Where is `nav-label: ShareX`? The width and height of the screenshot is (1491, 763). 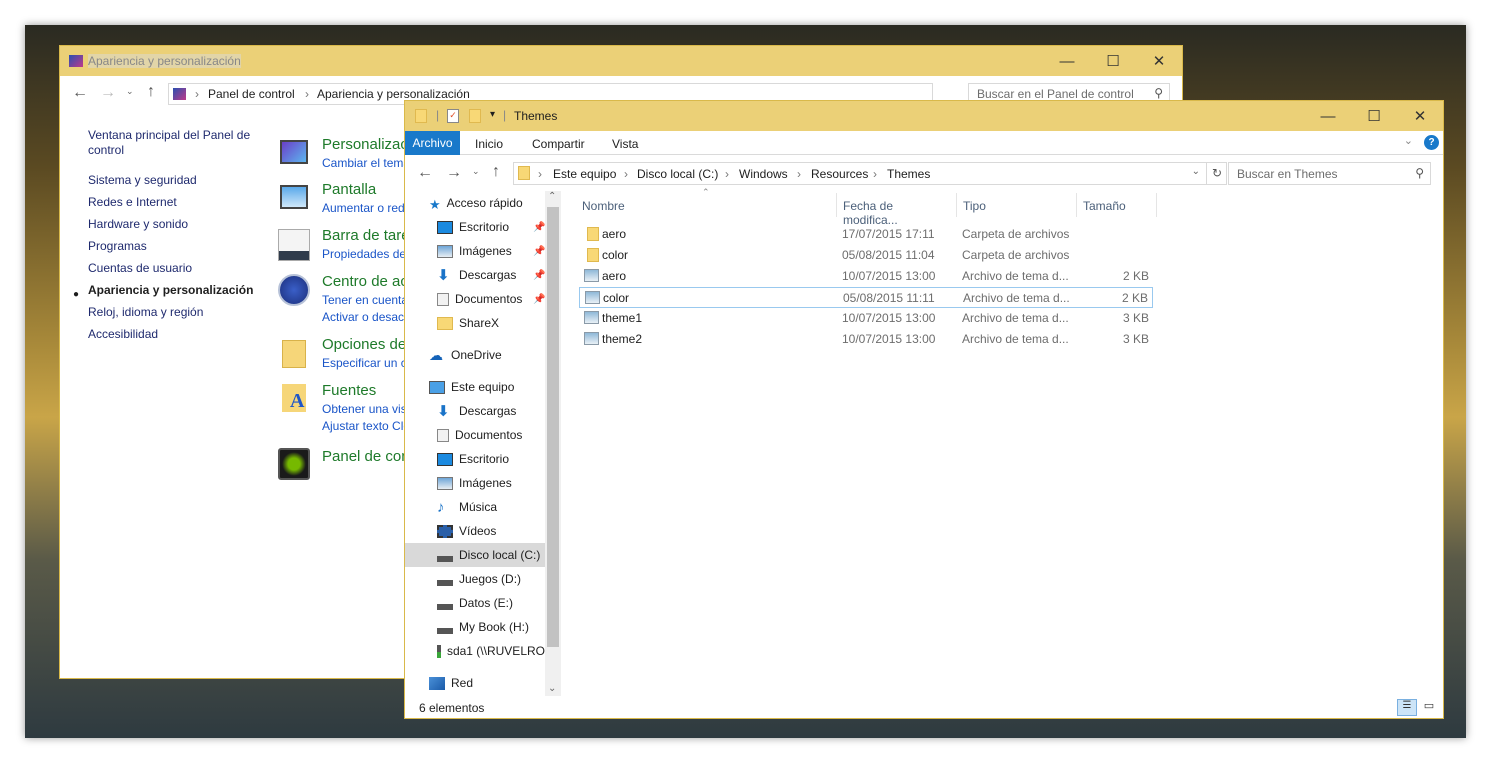
nav-label: ShareX is located at coordinates (479, 323).